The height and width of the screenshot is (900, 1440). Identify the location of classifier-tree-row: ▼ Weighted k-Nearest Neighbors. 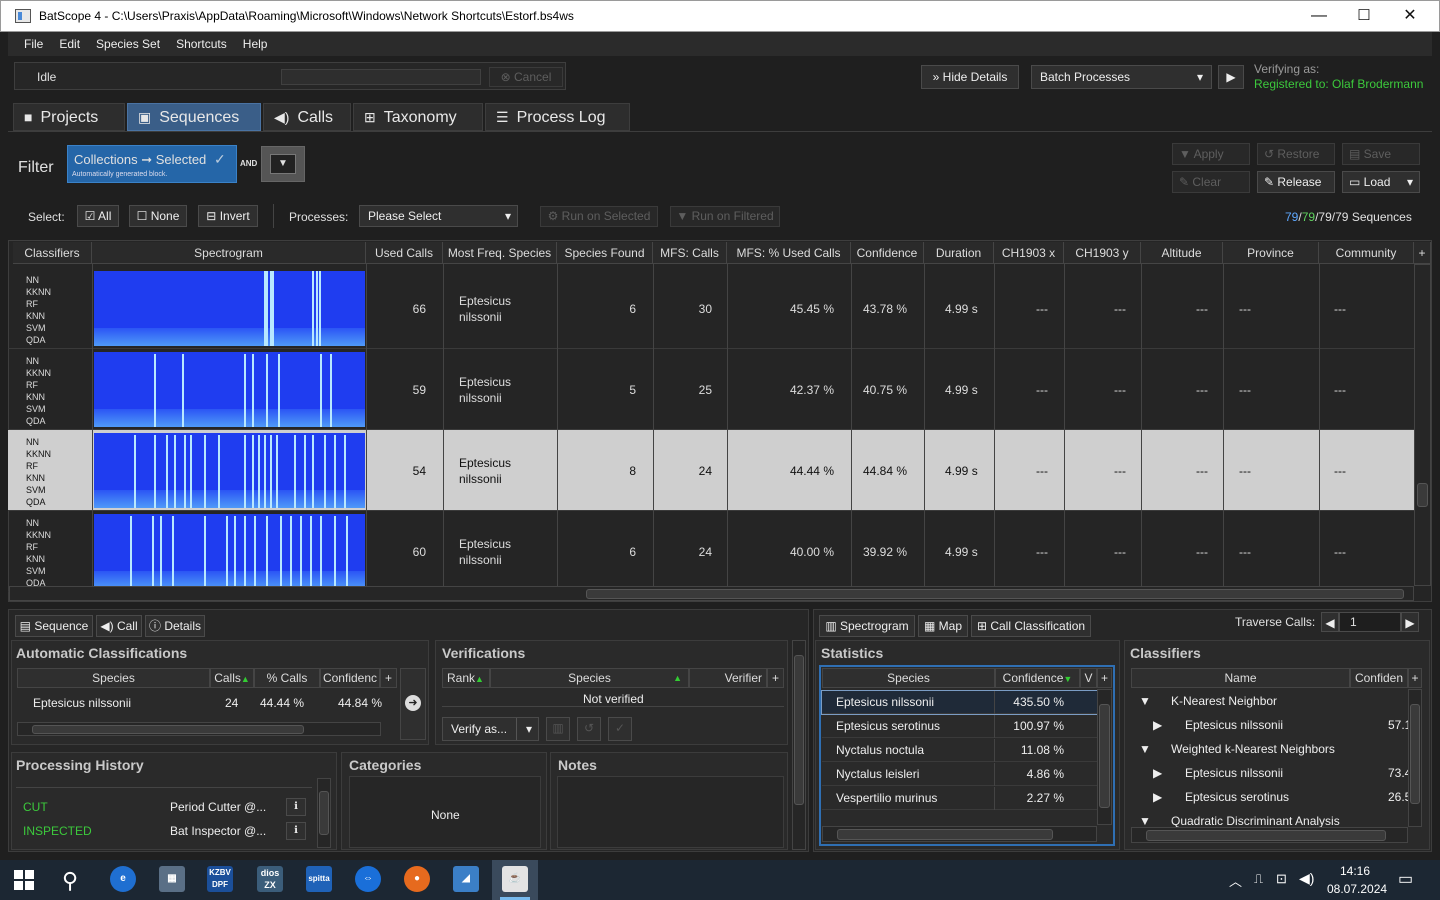
(1269, 749).